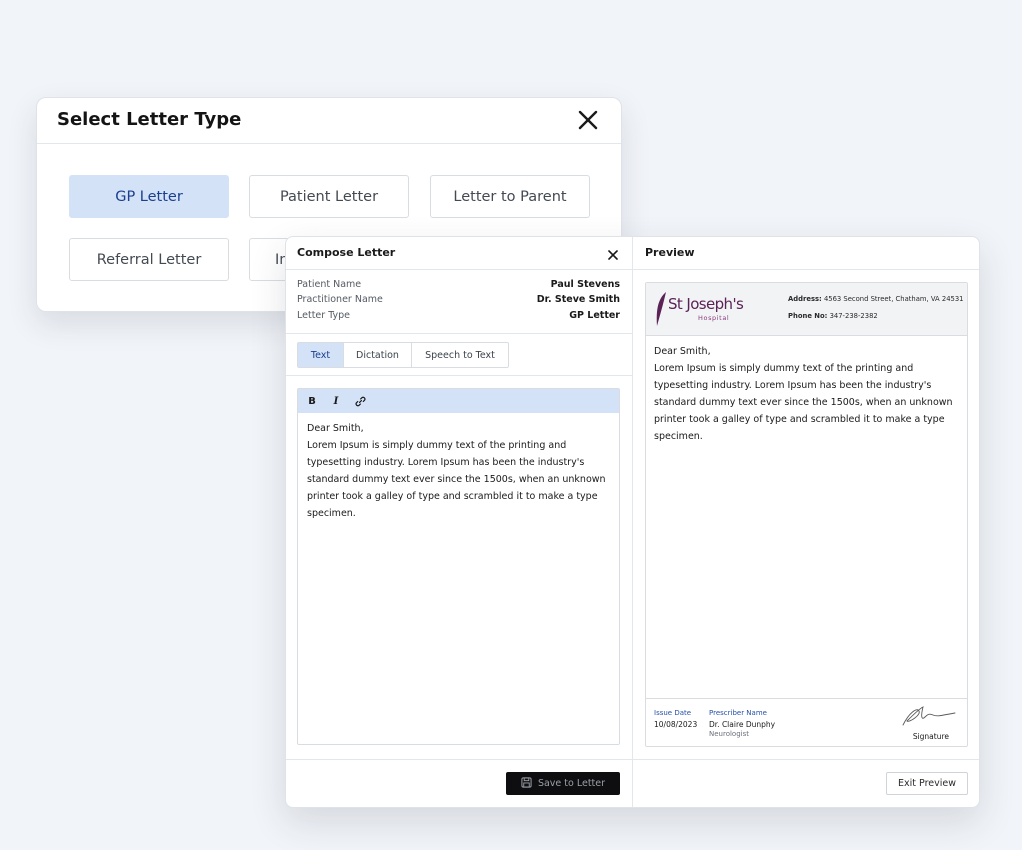 The width and height of the screenshot is (1022, 850). I want to click on phone-label: Phone No:, so click(808, 316).